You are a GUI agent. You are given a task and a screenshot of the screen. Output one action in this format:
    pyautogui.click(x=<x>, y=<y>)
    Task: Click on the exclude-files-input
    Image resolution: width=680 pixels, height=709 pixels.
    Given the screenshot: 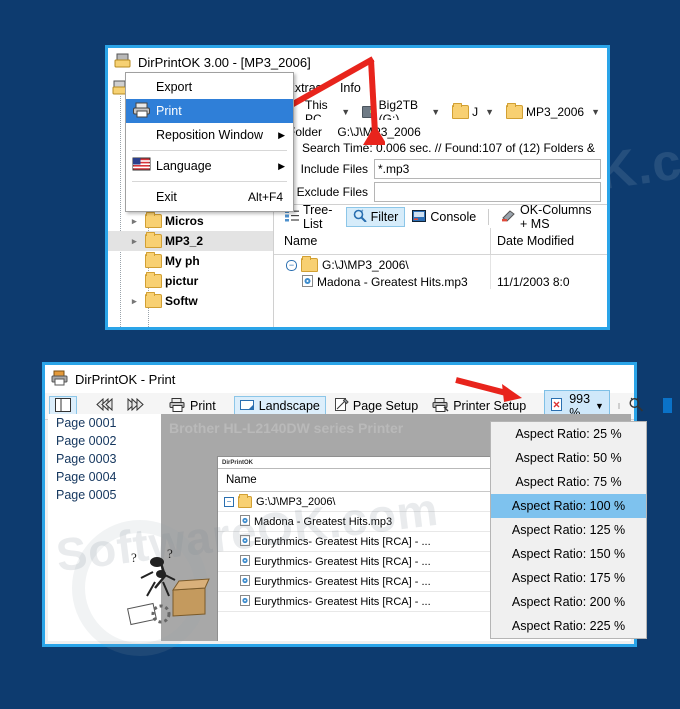 What is the action you would take?
    pyautogui.click(x=487, y=192)
    